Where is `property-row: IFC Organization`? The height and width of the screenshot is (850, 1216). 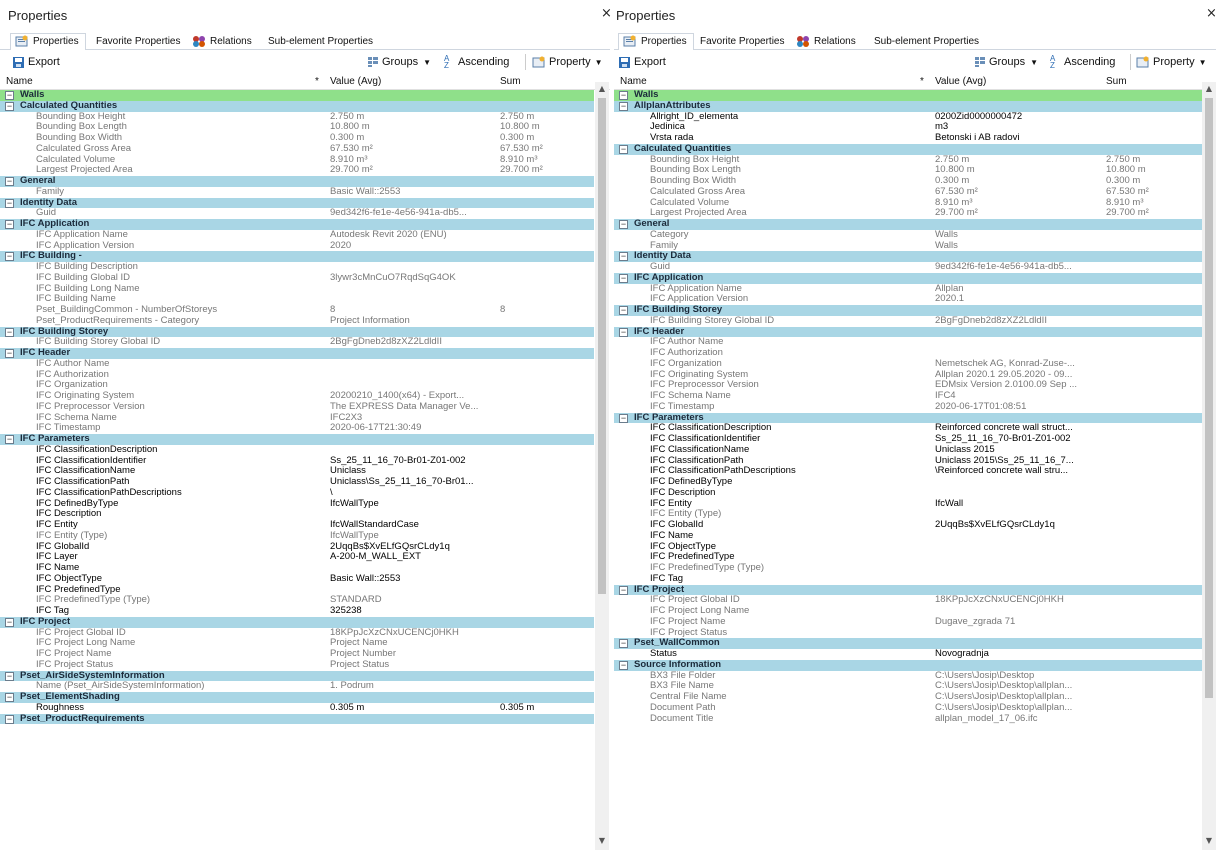
property-row: IFC Organization is located at coordinates (297, 385).